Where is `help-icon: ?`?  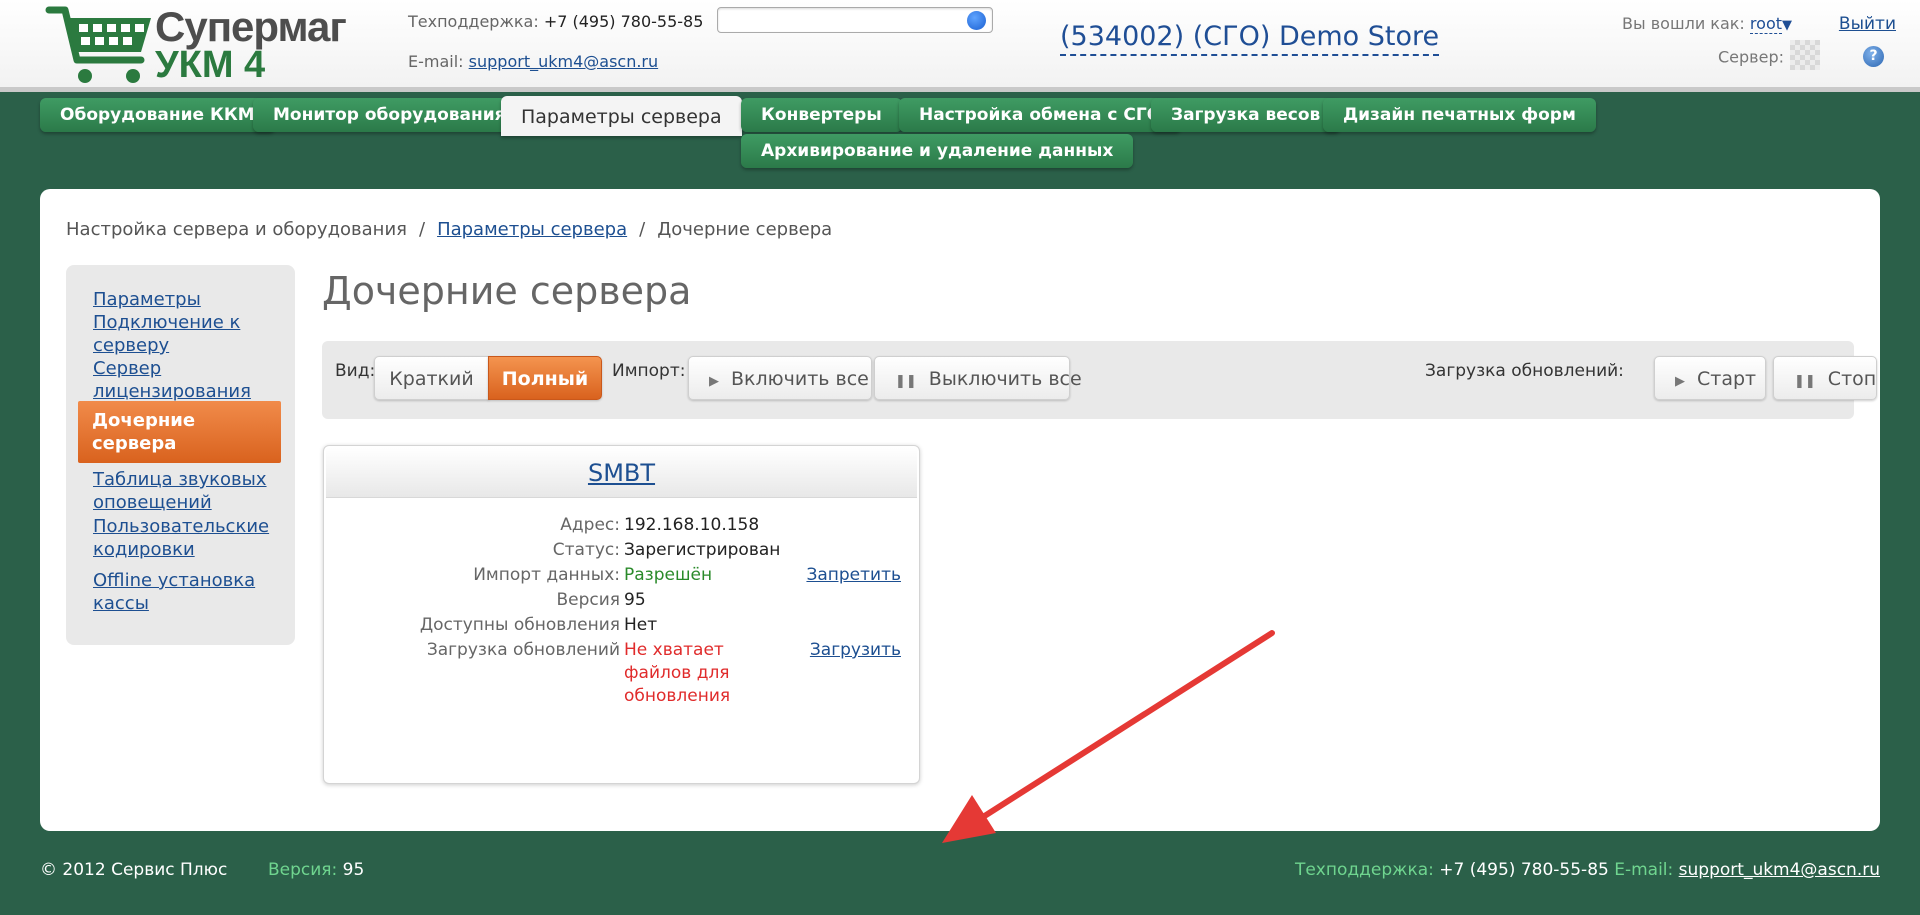
help-icon: ? is located at coordinates (1873, 56).